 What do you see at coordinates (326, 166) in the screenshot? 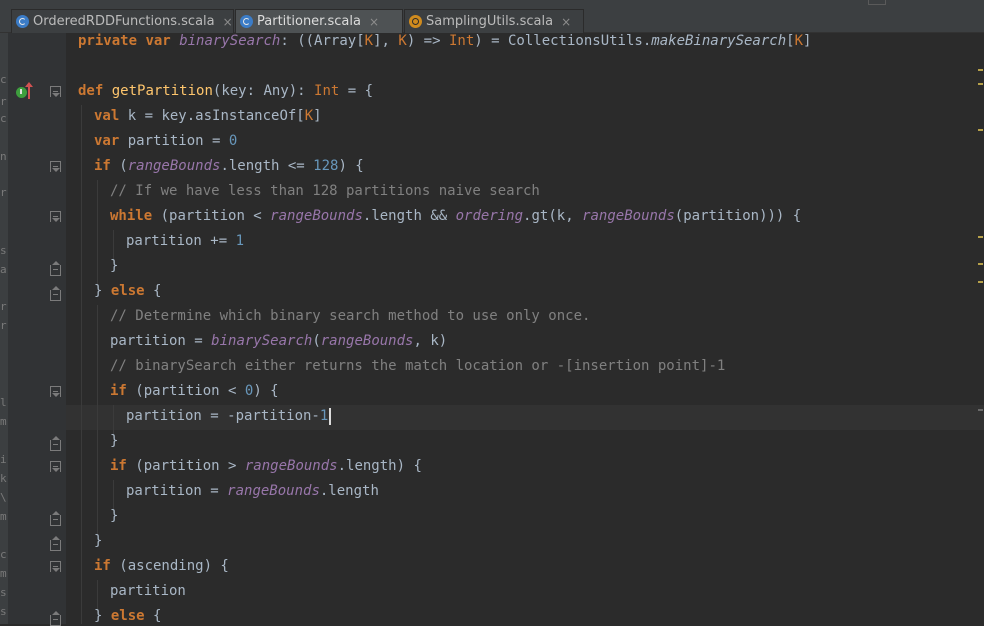
I see `number-literal: 128` at bounding box center [326, 166].